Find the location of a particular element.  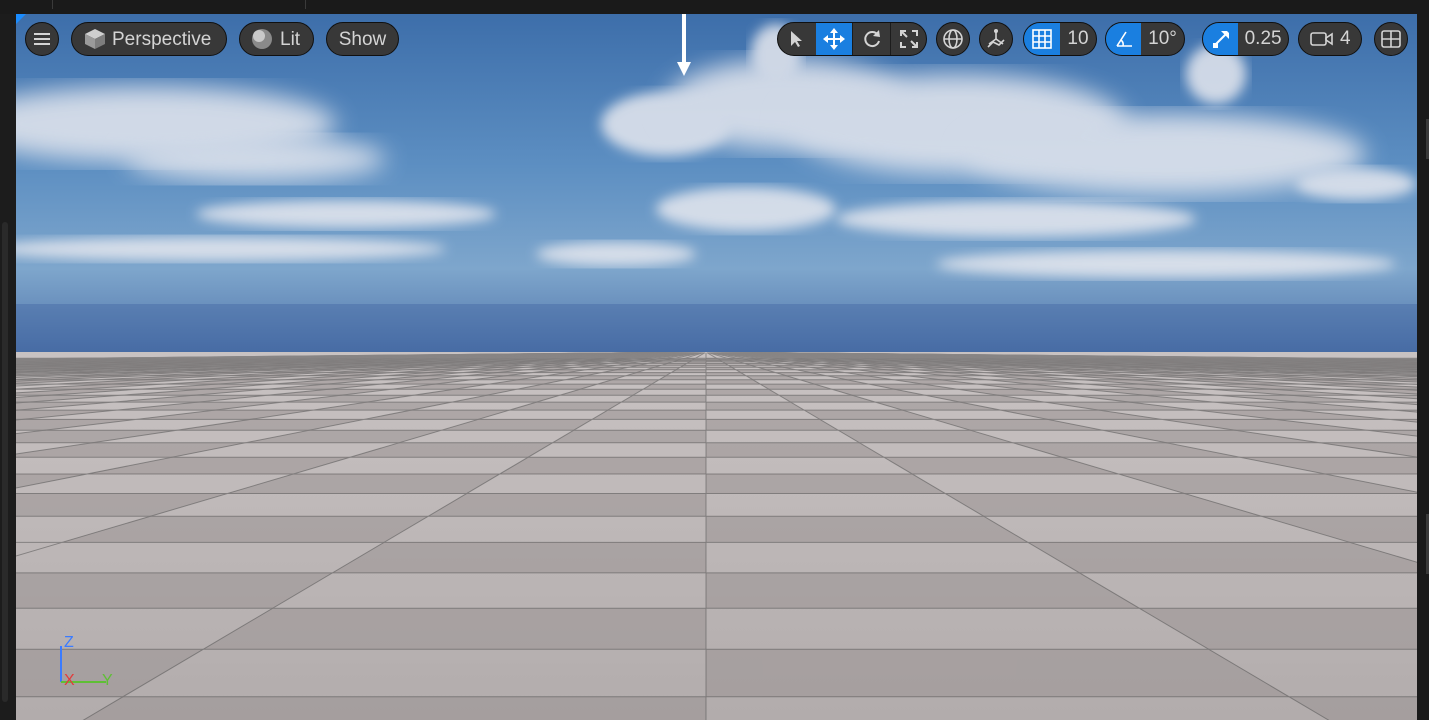

viewport-layout-button is located at coordinates (1391, 39).